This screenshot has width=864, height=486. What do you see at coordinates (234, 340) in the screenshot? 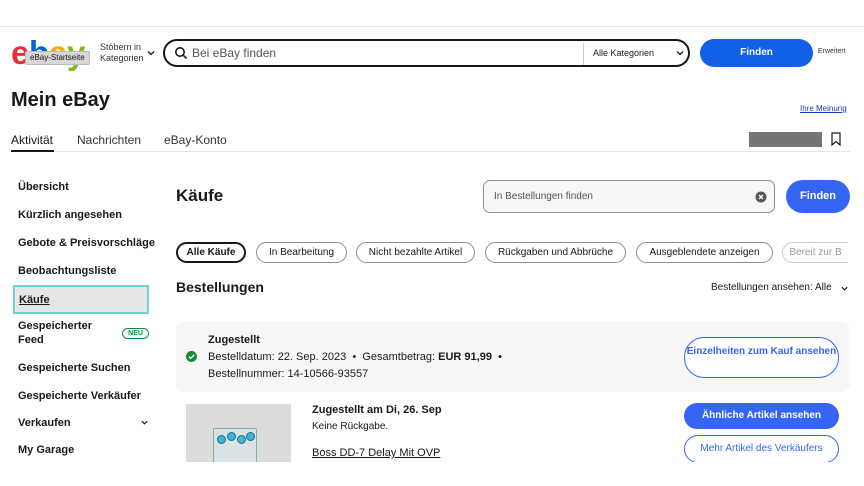
I see `order-status: Zugestellt` at bounding box center [234, 340].